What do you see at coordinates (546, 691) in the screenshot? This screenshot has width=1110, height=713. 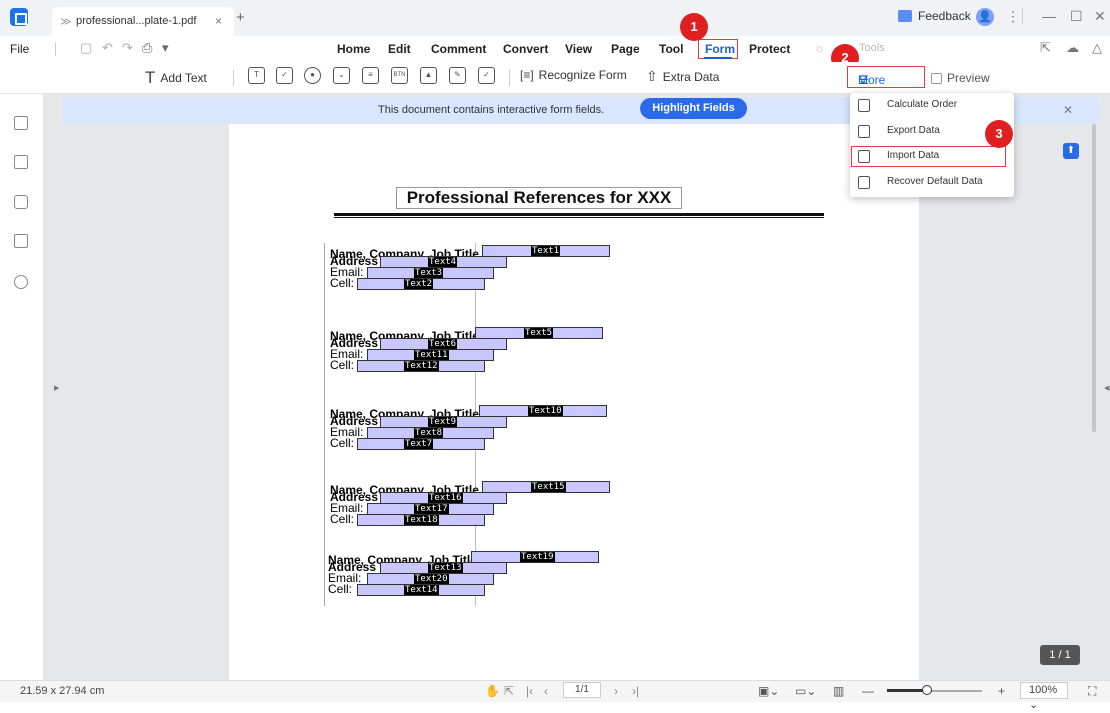 I see `previous-page-icon: ‹` at bounding box center [546, 691].